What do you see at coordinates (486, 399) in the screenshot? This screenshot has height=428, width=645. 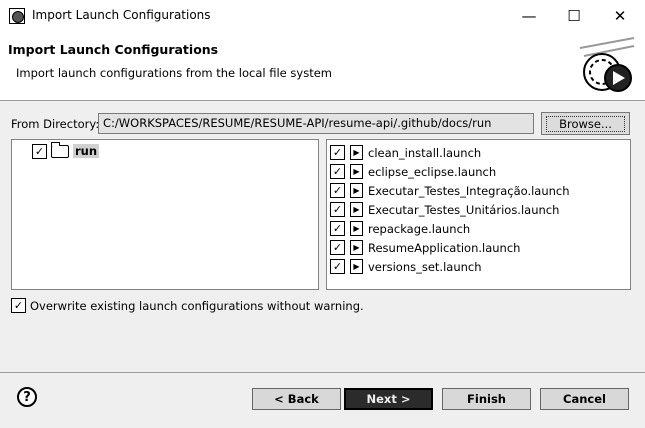 I see `finish-button: Finish` at bounding box center [486, 399].